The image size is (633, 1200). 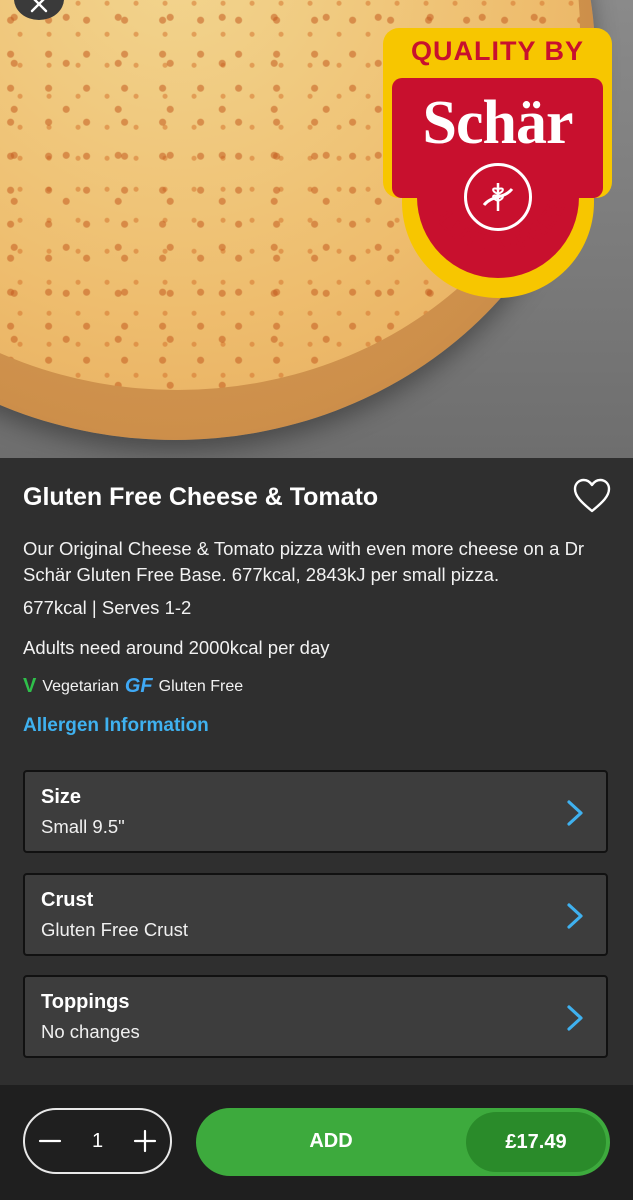 I want to click on option-value: No changes, so click(x=90, y=1031).